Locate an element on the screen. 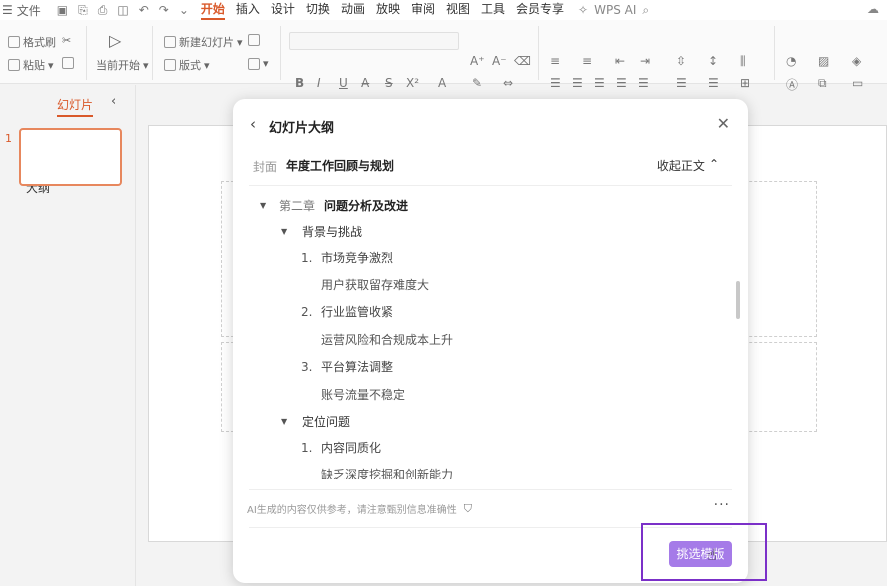  strikethrough-icon: A̶ is located at coordinates (365, 83).